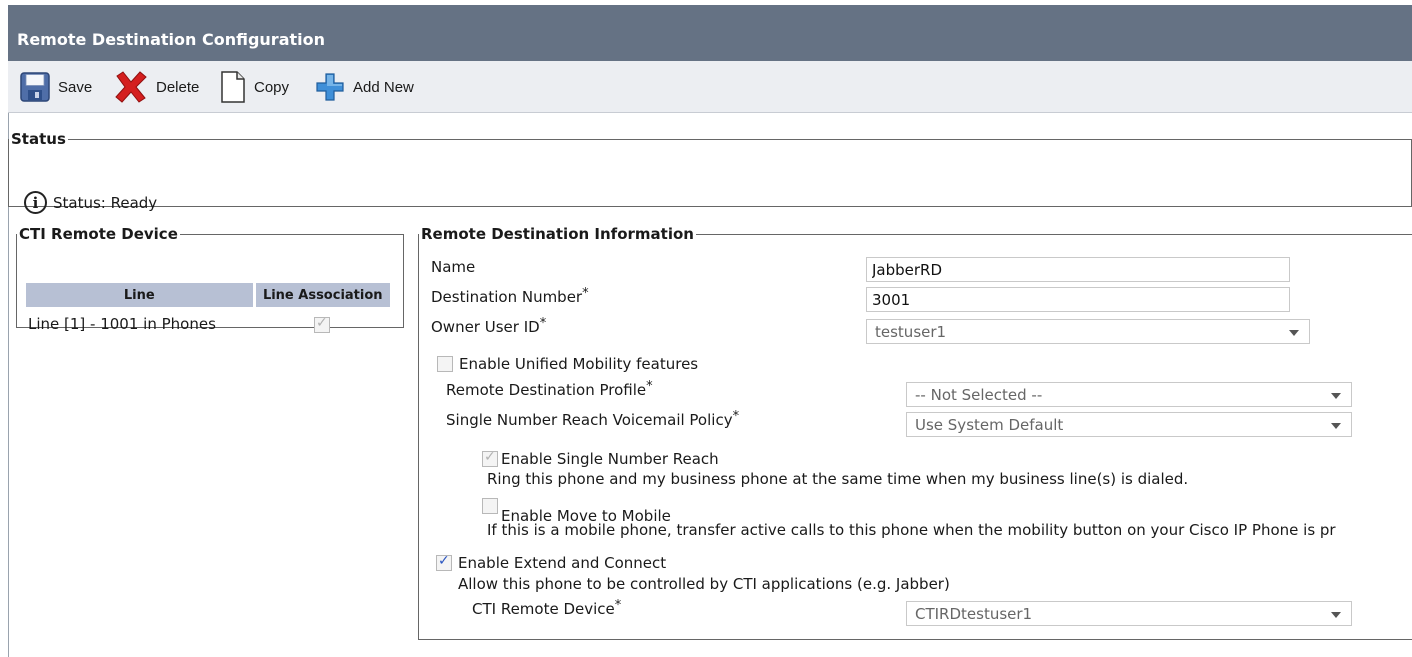 This screenshot has width=1412, height=657. I want to click on unified-mobility-label: Enable Unified Mobility features, so click(579, 364).